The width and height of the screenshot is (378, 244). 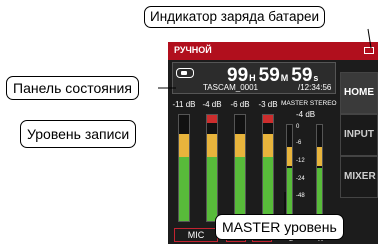 I want to click on seconds-unit: s, so click(x=316, y=78).